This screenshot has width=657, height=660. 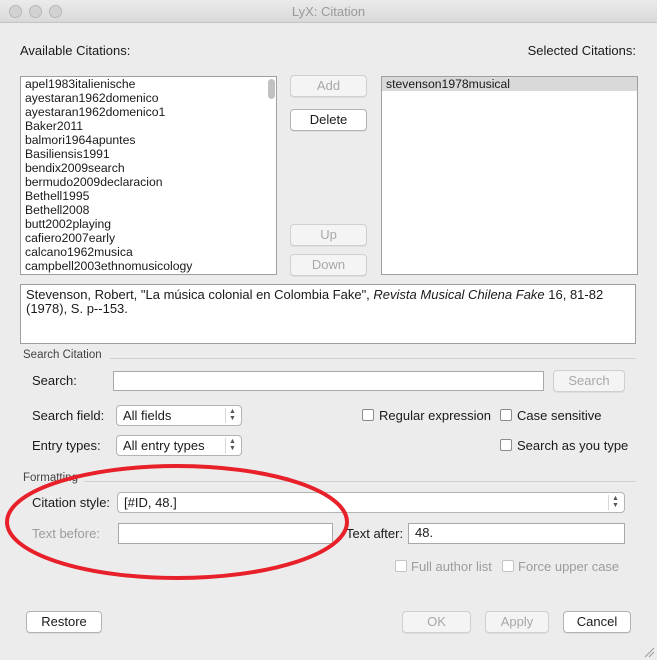 What do you see at coordinates (66, 445) in the screenshot?
I see `entry-types-label: Entry types:` at bounding box center [66, 445].